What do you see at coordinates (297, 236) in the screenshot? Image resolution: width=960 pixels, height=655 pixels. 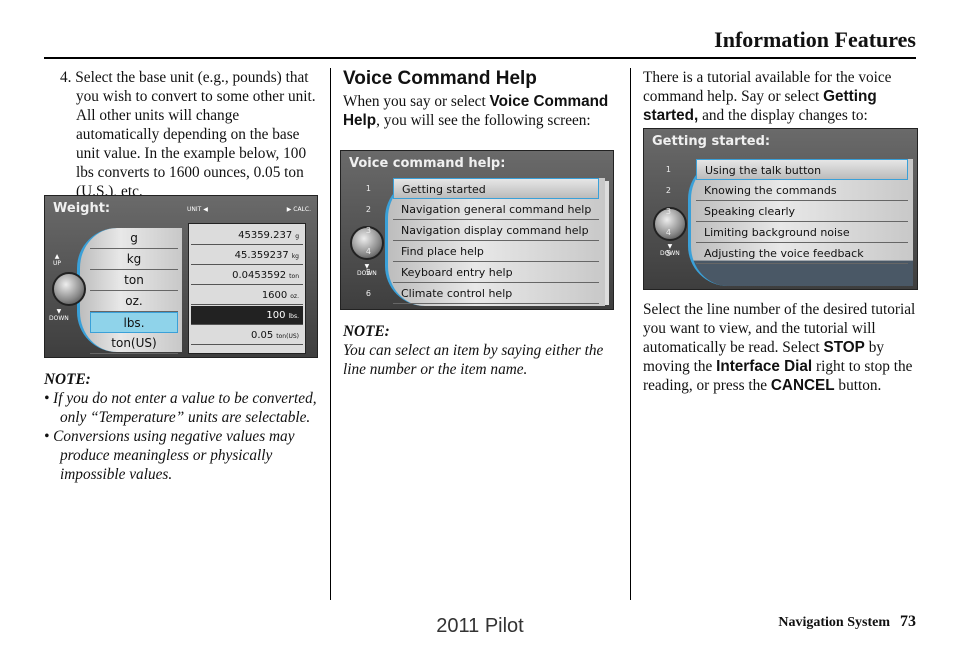 I see `unit: g` at bounding box center [297, 236].